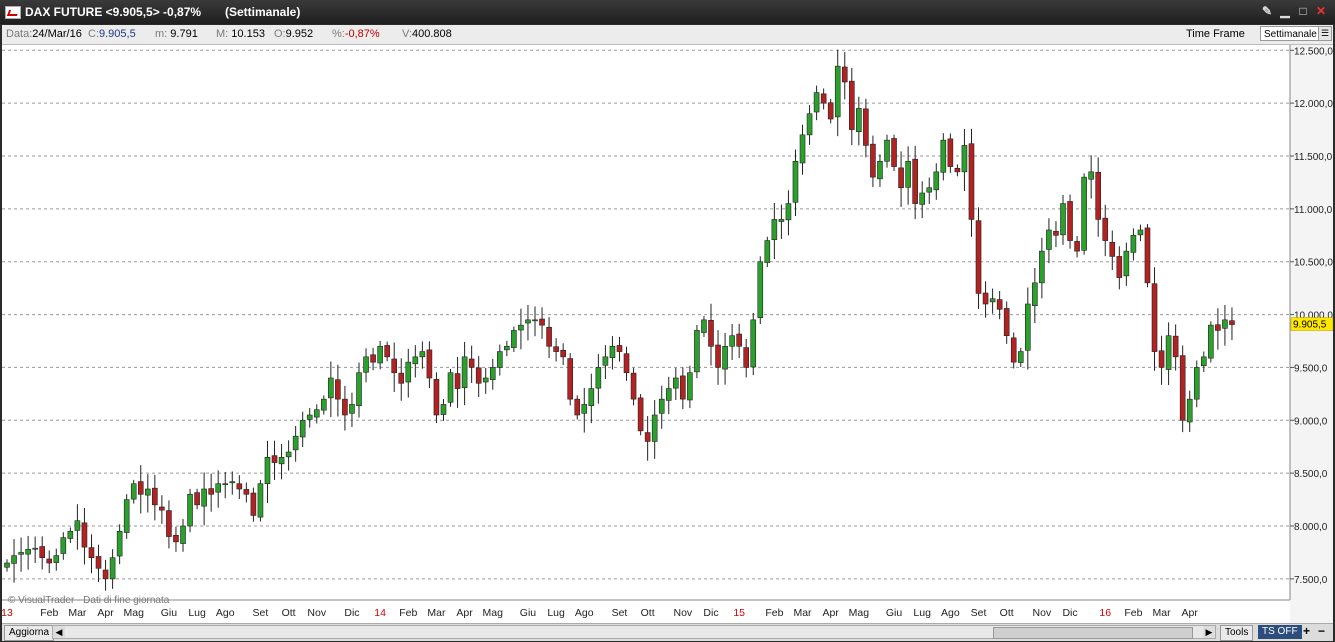 The image size is (1335, 642). Describe the element at coordinates (1321, 11) in the screenshot. I see `close-button: ✕` at that location.